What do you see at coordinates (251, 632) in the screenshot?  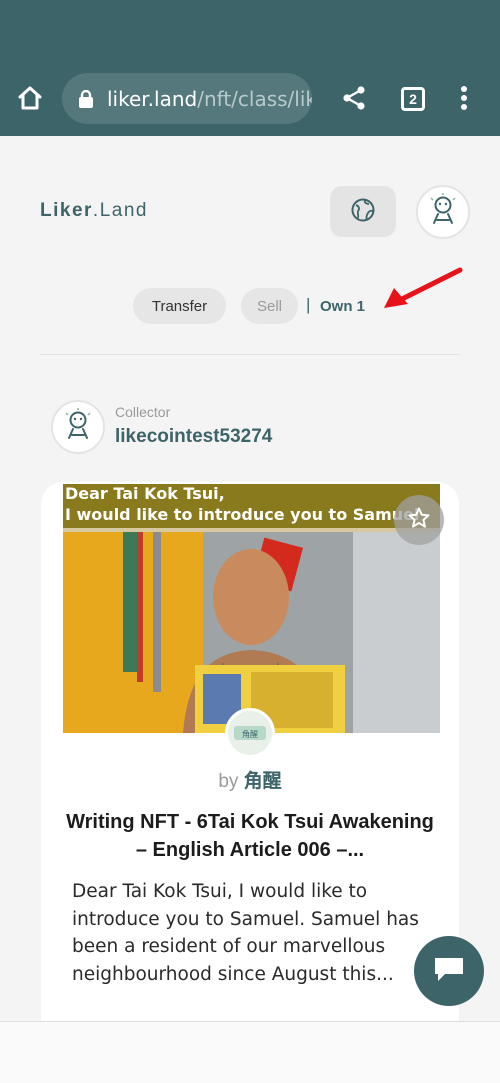 I see `cover-photo` at bounding box center [251, 632].